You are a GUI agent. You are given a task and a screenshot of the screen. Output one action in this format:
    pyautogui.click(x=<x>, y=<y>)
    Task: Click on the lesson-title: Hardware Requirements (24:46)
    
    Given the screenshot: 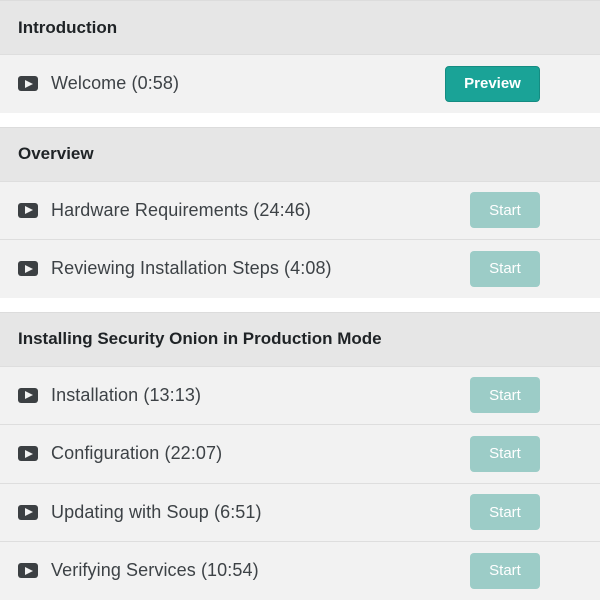 What is the action you would take?
    pyautogui.click(x=181, y=210)
    